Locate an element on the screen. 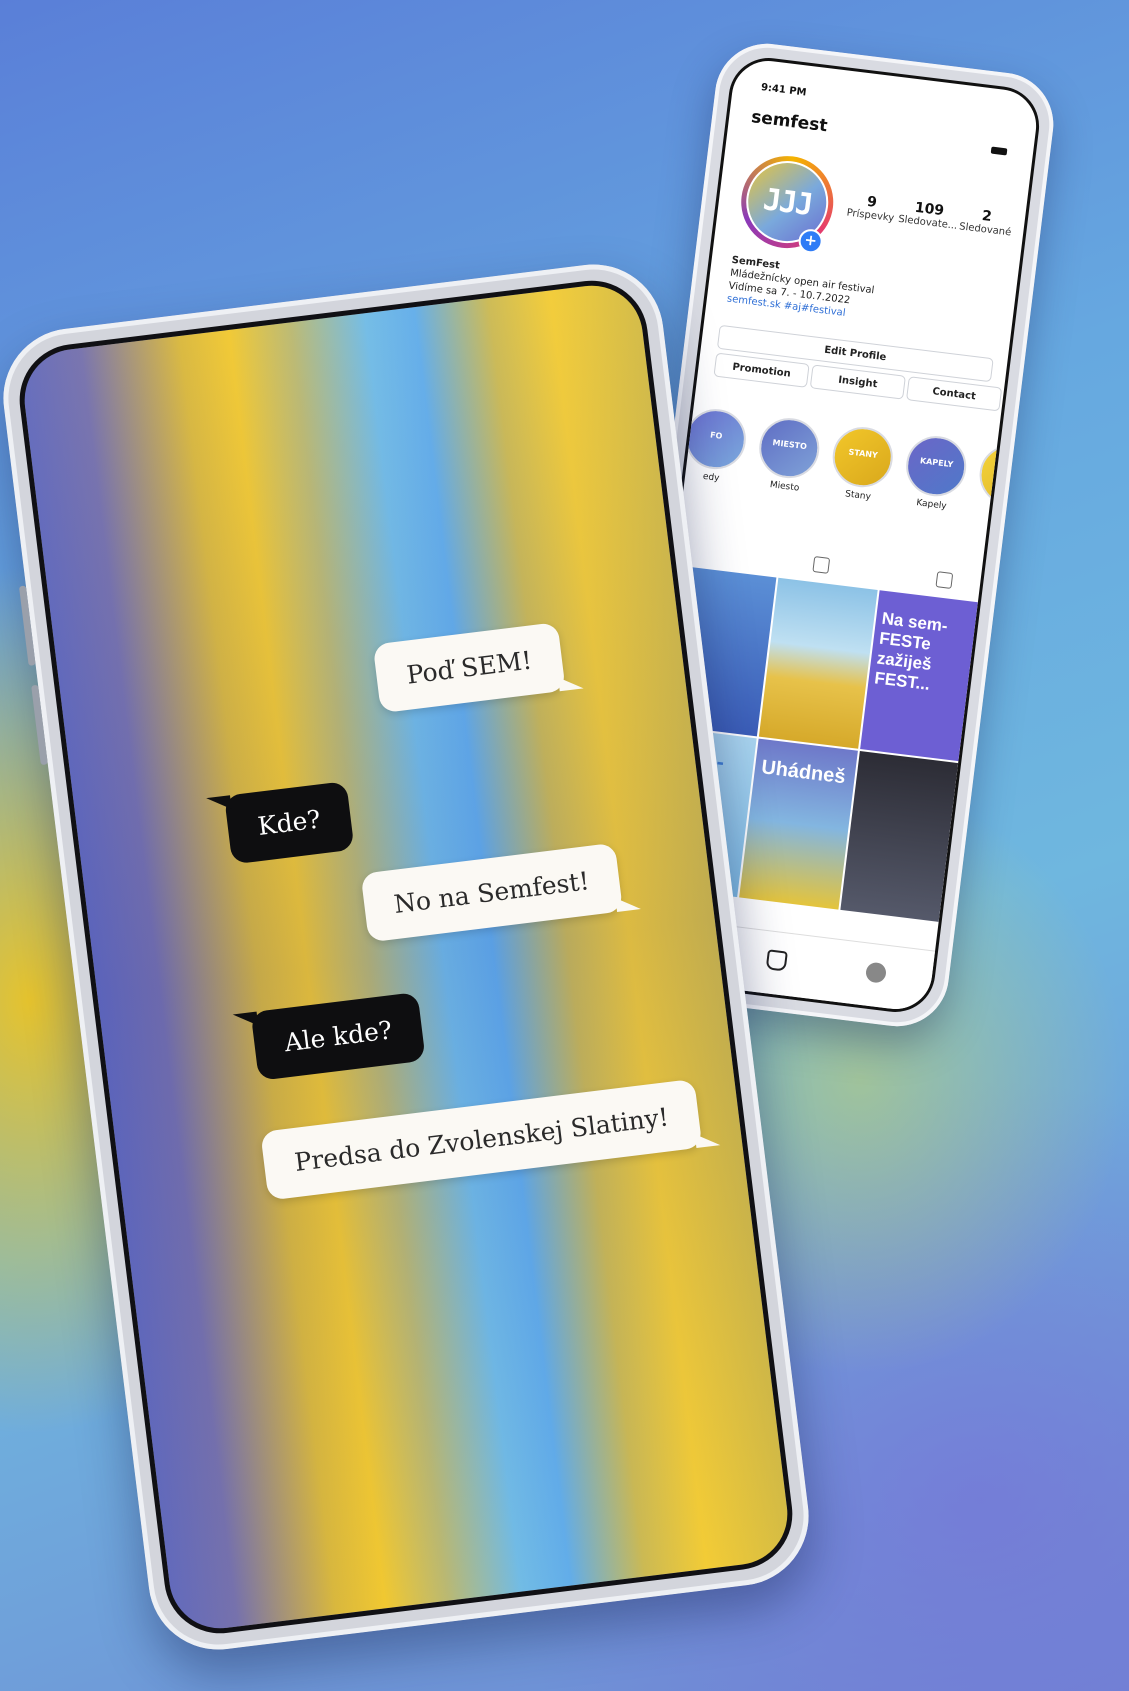 The image size is (1129, 1691). chat-message-out: Poď SEM! is located at coordinates (478, 668).